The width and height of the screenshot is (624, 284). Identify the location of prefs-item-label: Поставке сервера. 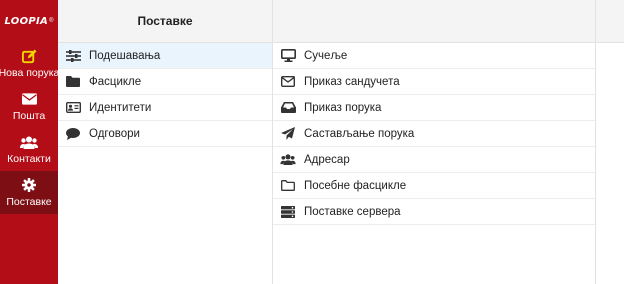
(352, 211).